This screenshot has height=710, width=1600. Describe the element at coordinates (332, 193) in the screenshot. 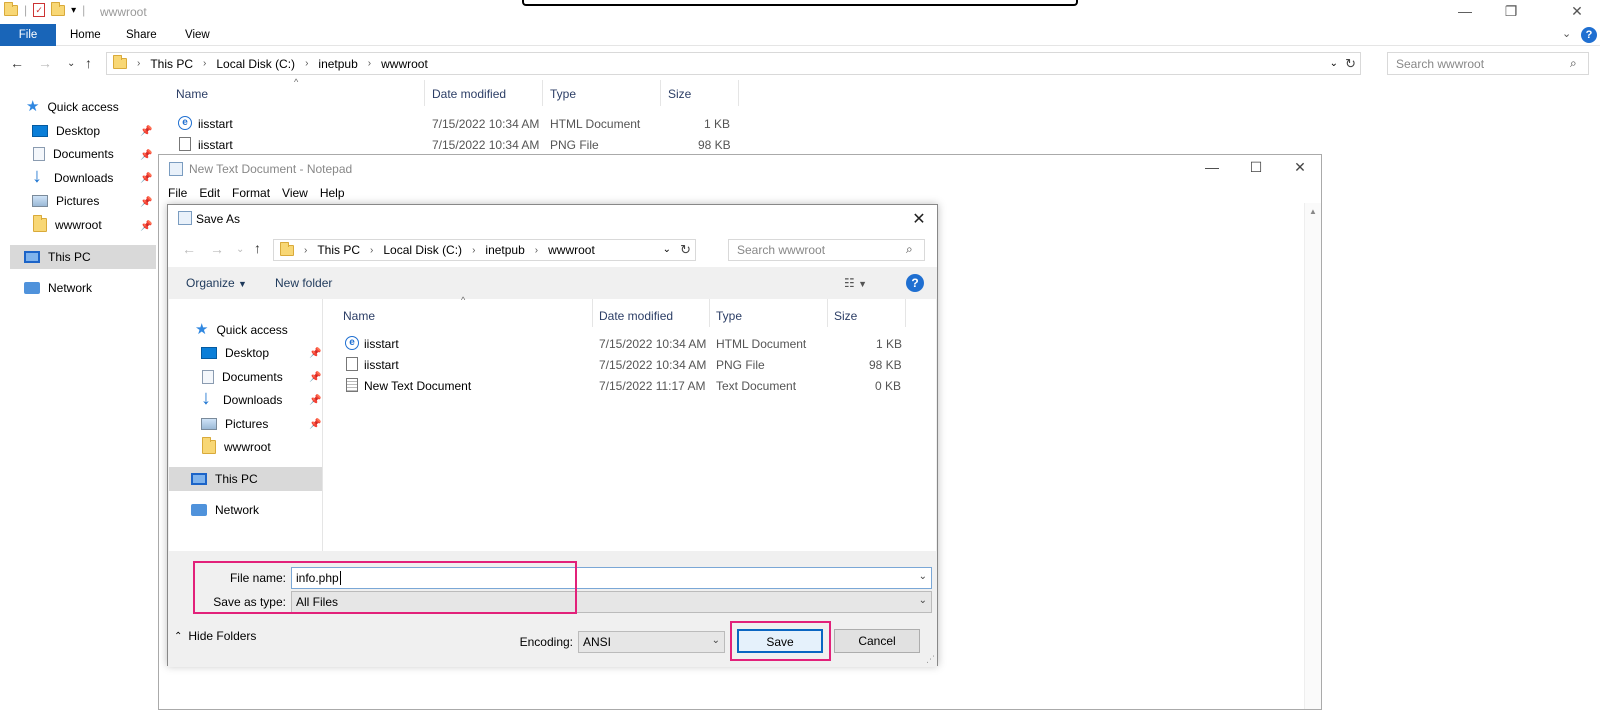

I see `menu-help: Help` at that location.